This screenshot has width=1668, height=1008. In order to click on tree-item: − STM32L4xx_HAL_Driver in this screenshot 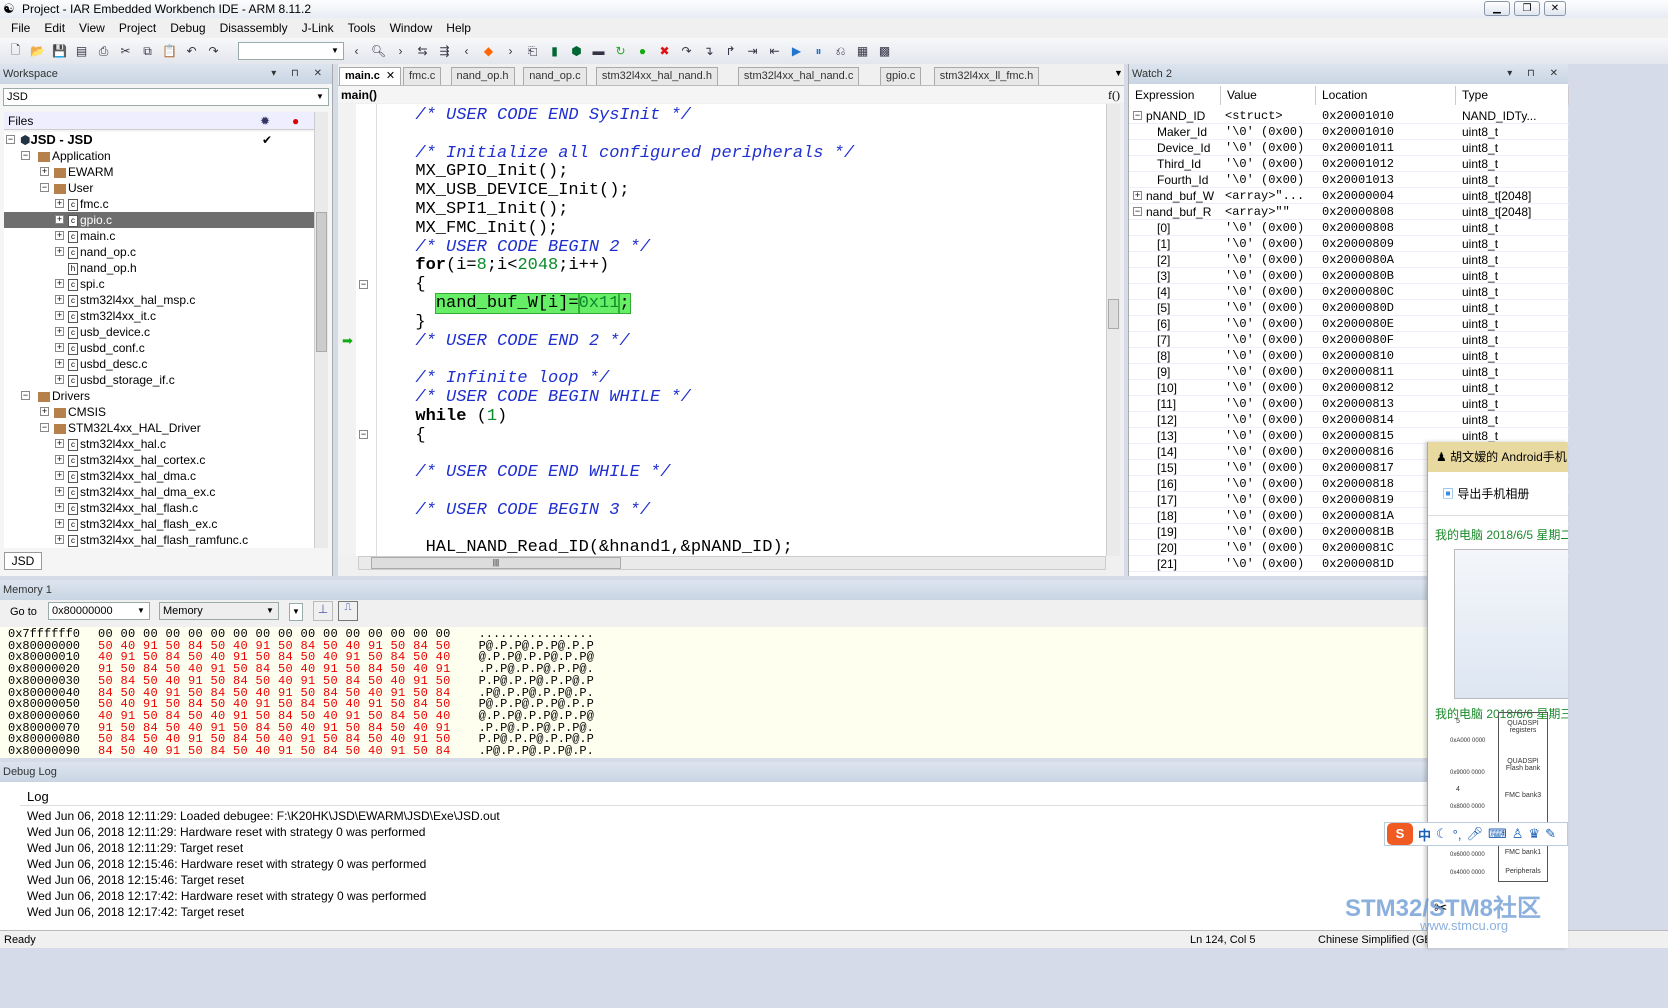, I will do `click(159, 428)`.